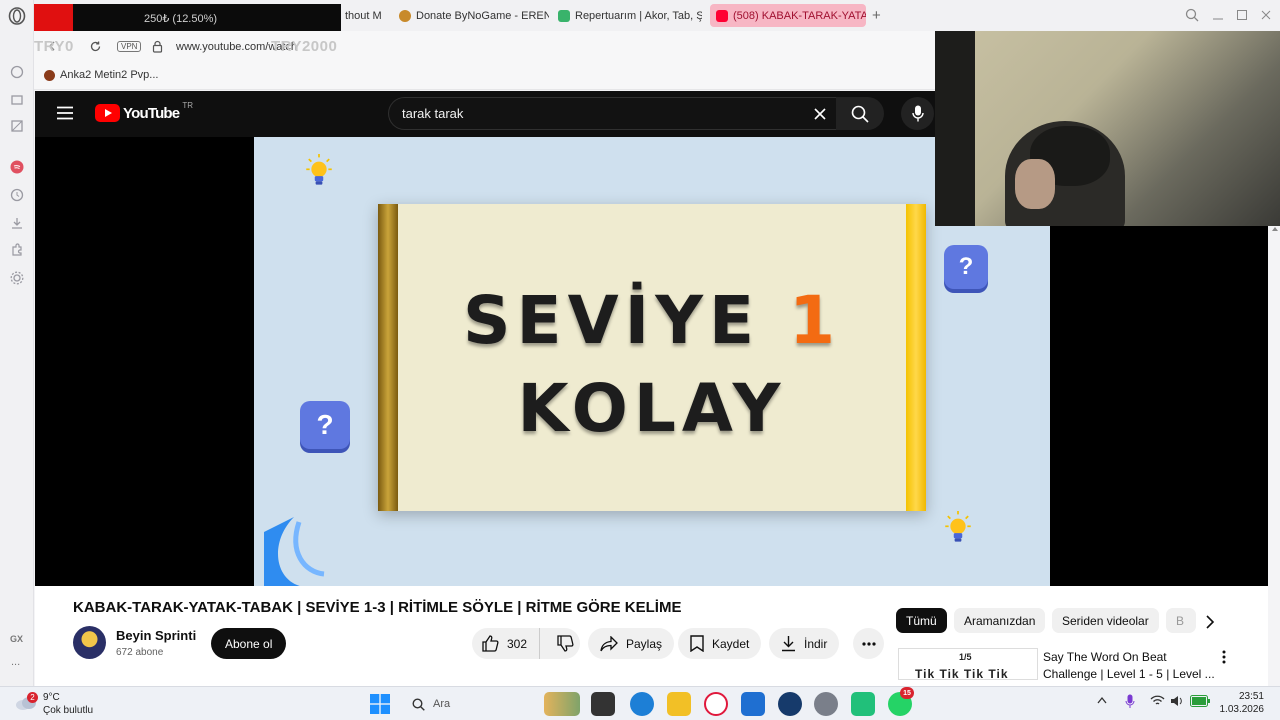 Image resolution: width=1280 pixels, height=720 pixels. Describe the element at coordinates (366, 15) in the screenshot. I see `tab-1: thout M` at that location.